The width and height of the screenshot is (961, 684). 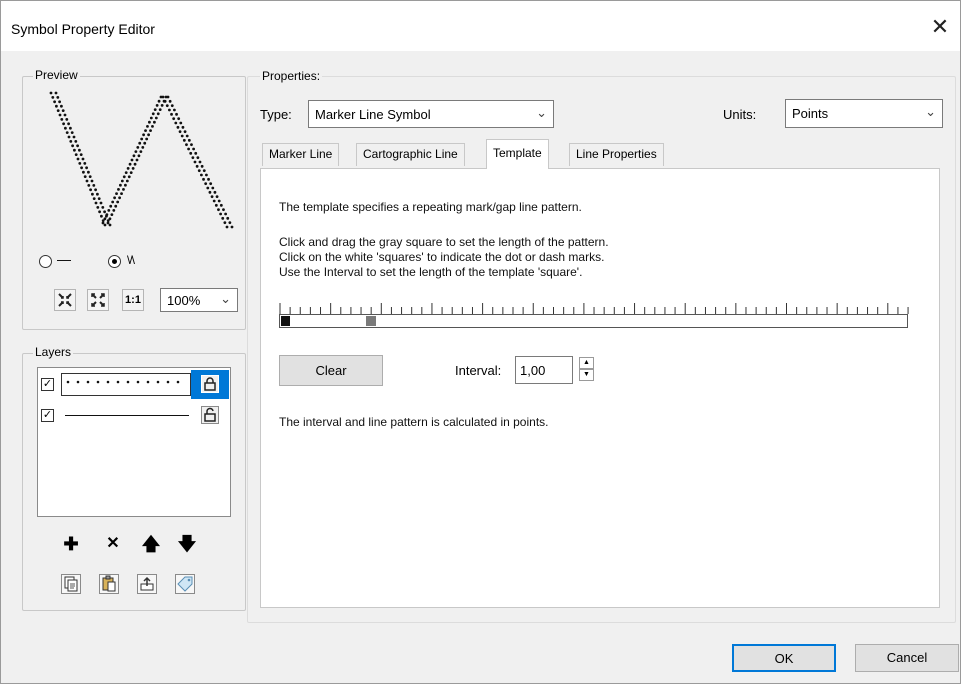 What do you see at coordinates (53, 352) in the screenshot?
I see `layers-label: Layers` at bounding box center [53, 352].